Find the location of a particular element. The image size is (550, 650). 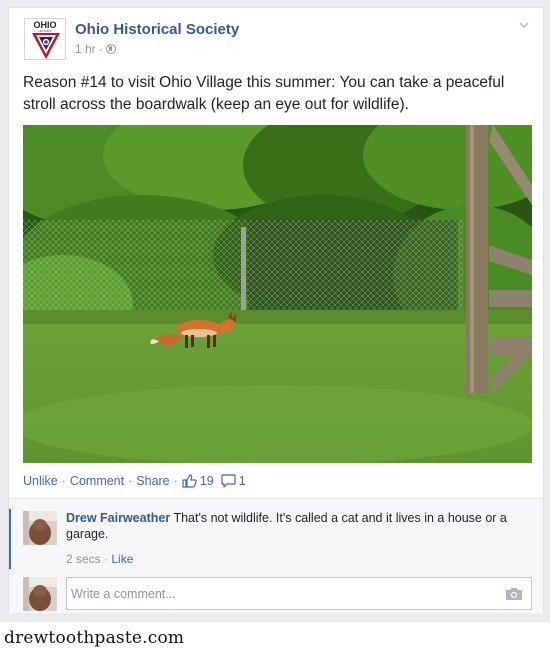

comment-like-link: Like is located at coordinates (122, 559).